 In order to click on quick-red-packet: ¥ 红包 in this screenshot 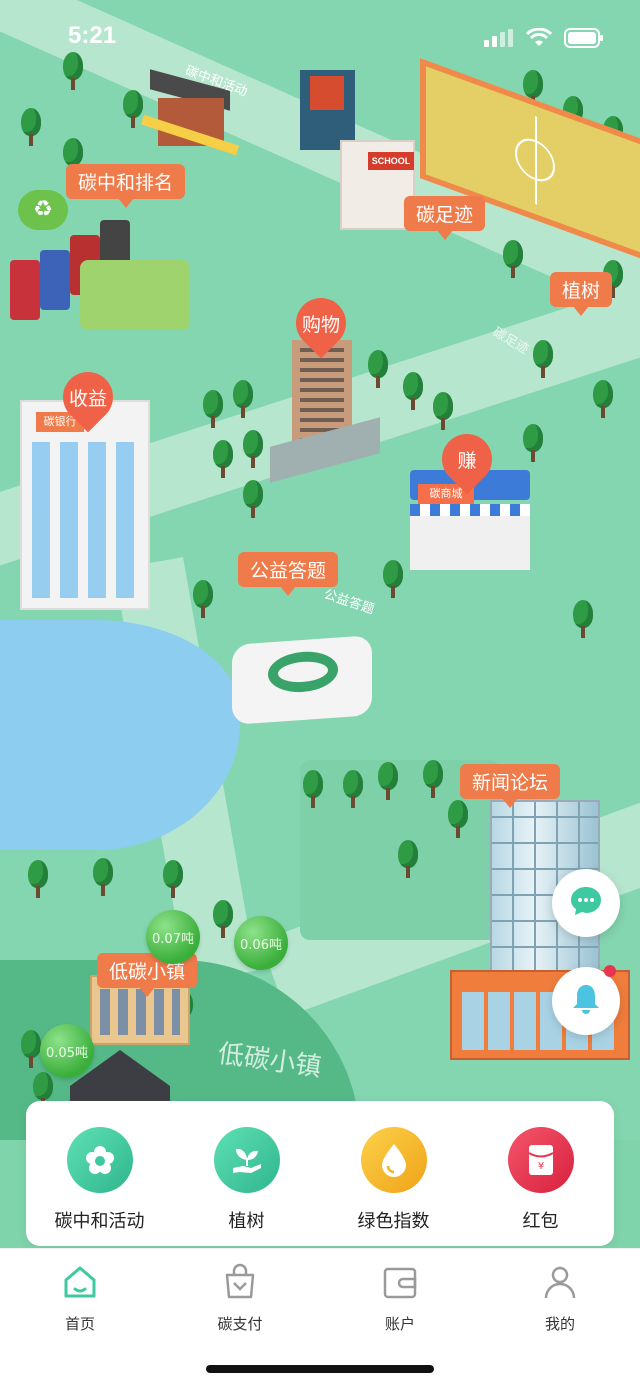, I will do `click(540, 1173)`.